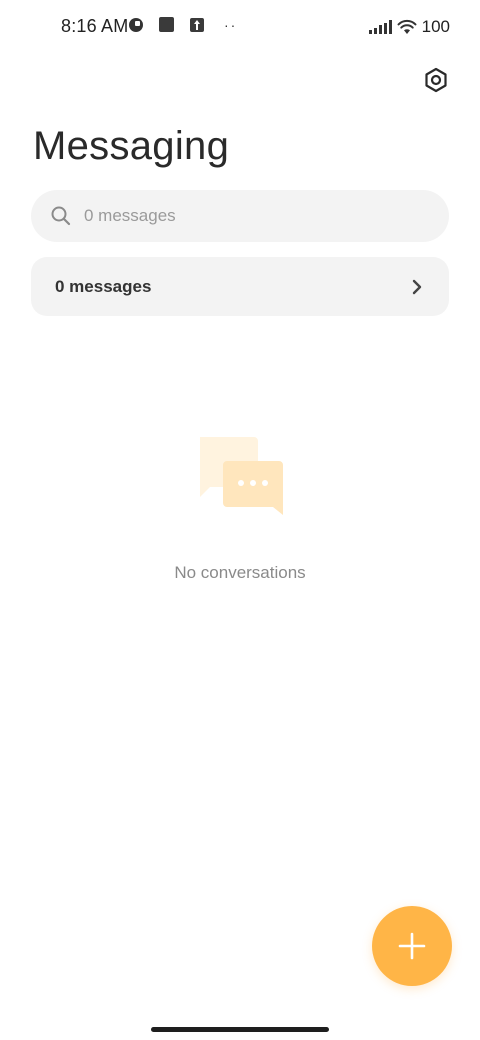  I want to click on status-bar: 8:16 AM ·· 100, so click(240, 28).